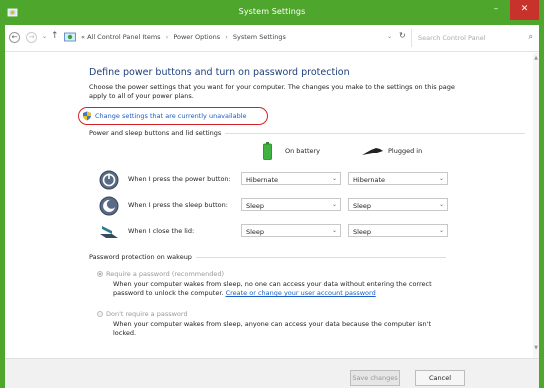 The width and height of the screenshot is (544, 388). I want to click on window-title: System Settings, so click(272, 11).